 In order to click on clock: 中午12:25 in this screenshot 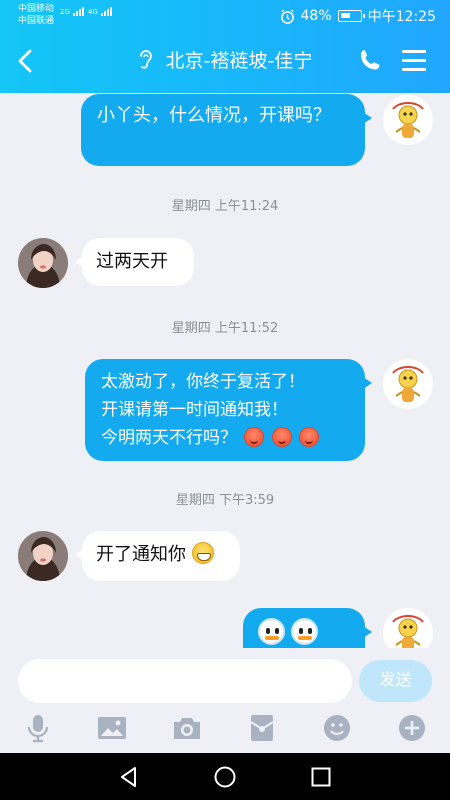, I will do `click(401, 17)`.